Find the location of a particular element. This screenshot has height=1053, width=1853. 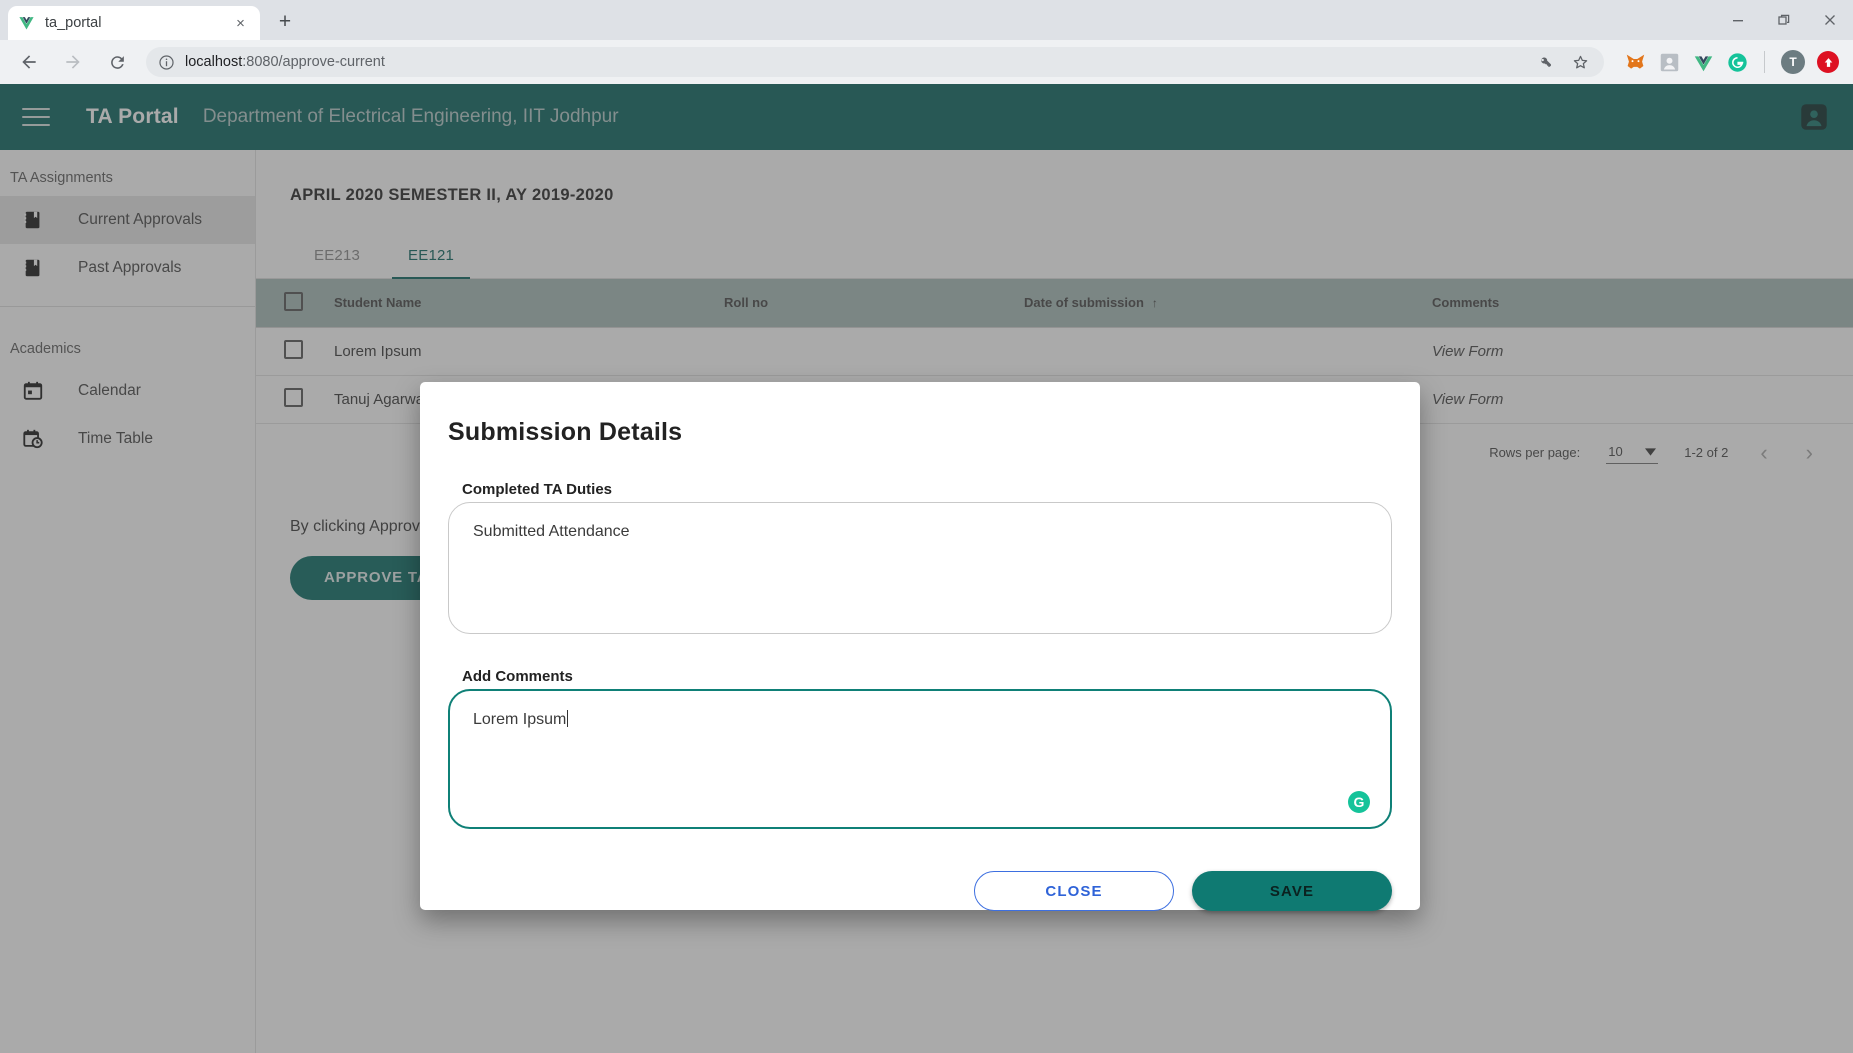

text-caret is located at coordinates (568, 718).